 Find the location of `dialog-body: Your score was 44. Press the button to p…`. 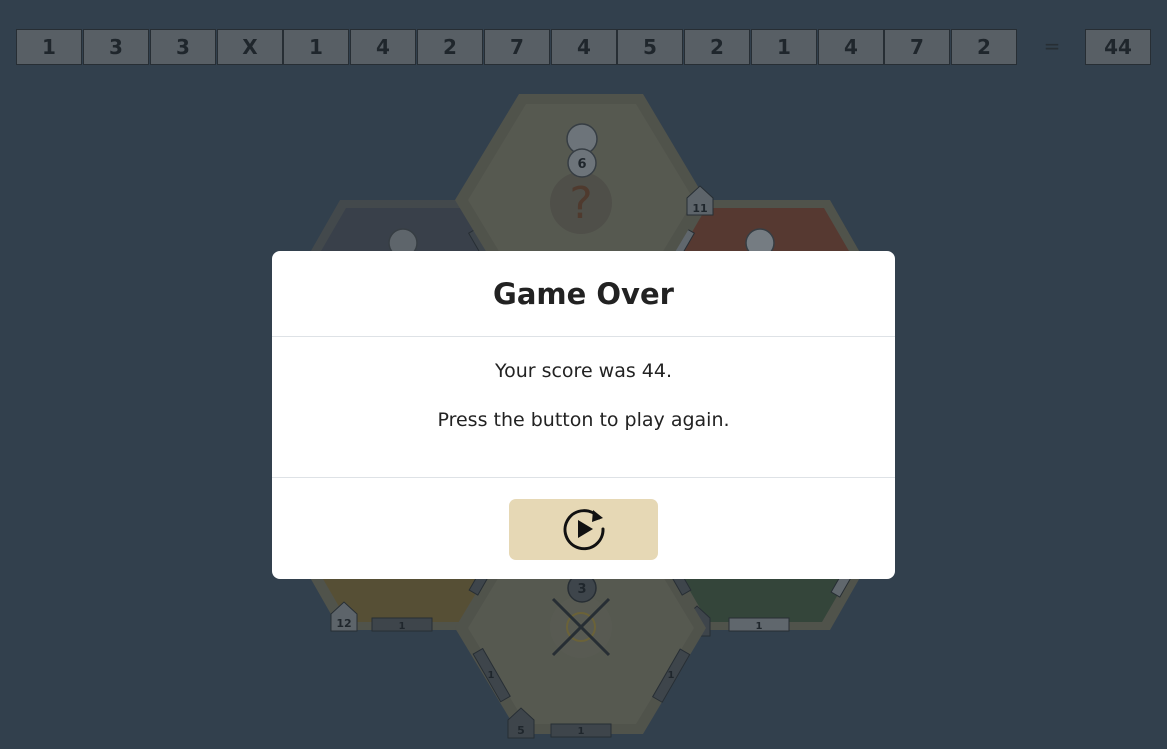

dialog-body: Your score was 44. Press the button to p… is located at coordinates (583, 407).